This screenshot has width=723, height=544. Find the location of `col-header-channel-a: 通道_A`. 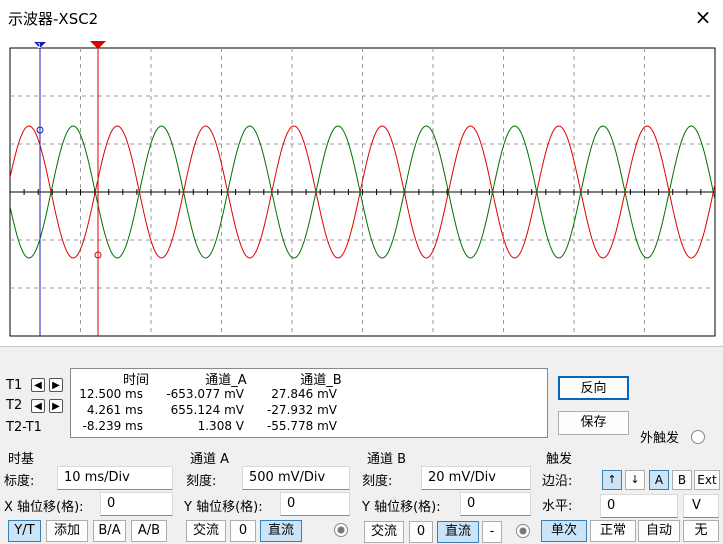

col-header-channel-a: 通道_A is located at coordinates (226, 380).